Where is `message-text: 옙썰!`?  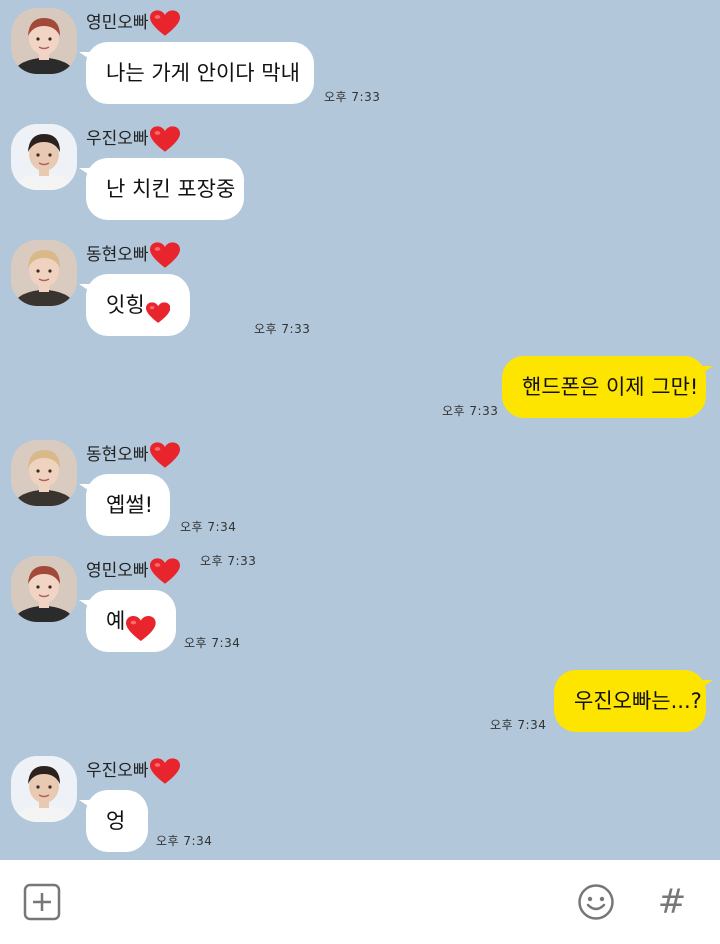
message-text: 옙썰! is located at coordinates (130, 505).